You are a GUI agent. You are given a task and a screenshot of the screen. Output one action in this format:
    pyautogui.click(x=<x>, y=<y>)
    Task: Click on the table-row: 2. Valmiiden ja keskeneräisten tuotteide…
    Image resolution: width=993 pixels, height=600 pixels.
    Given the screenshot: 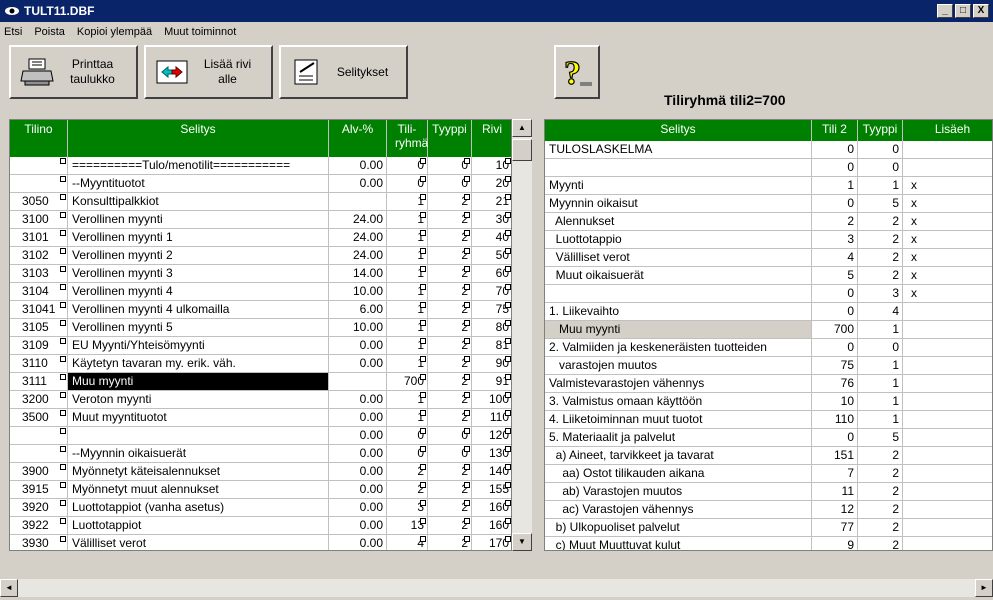 What is the action you would take?
    pyautogui.click(x=768, y=348)
    